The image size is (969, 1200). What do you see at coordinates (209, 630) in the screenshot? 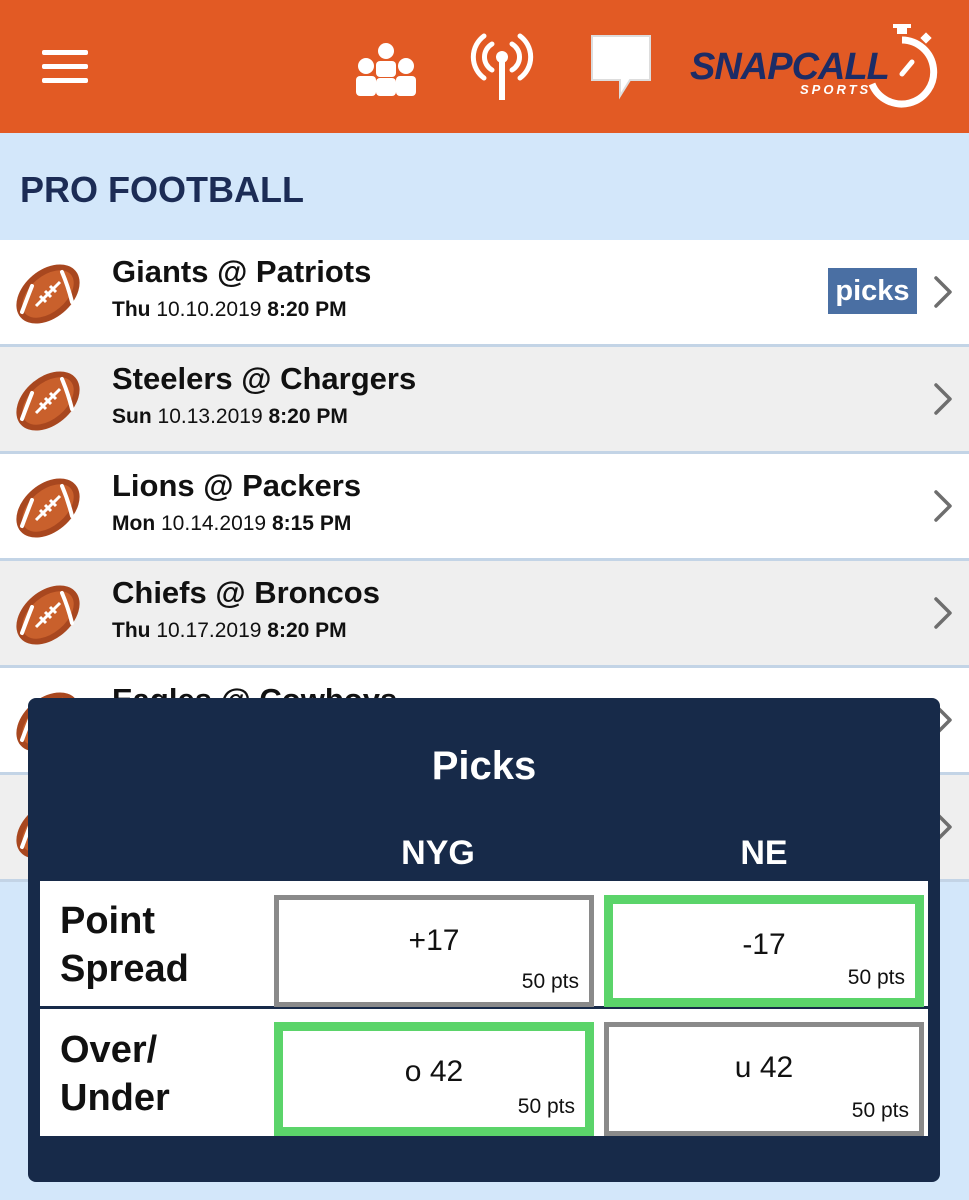
I see `game-date: 10.17.2019` at bounding box center [209, 630].